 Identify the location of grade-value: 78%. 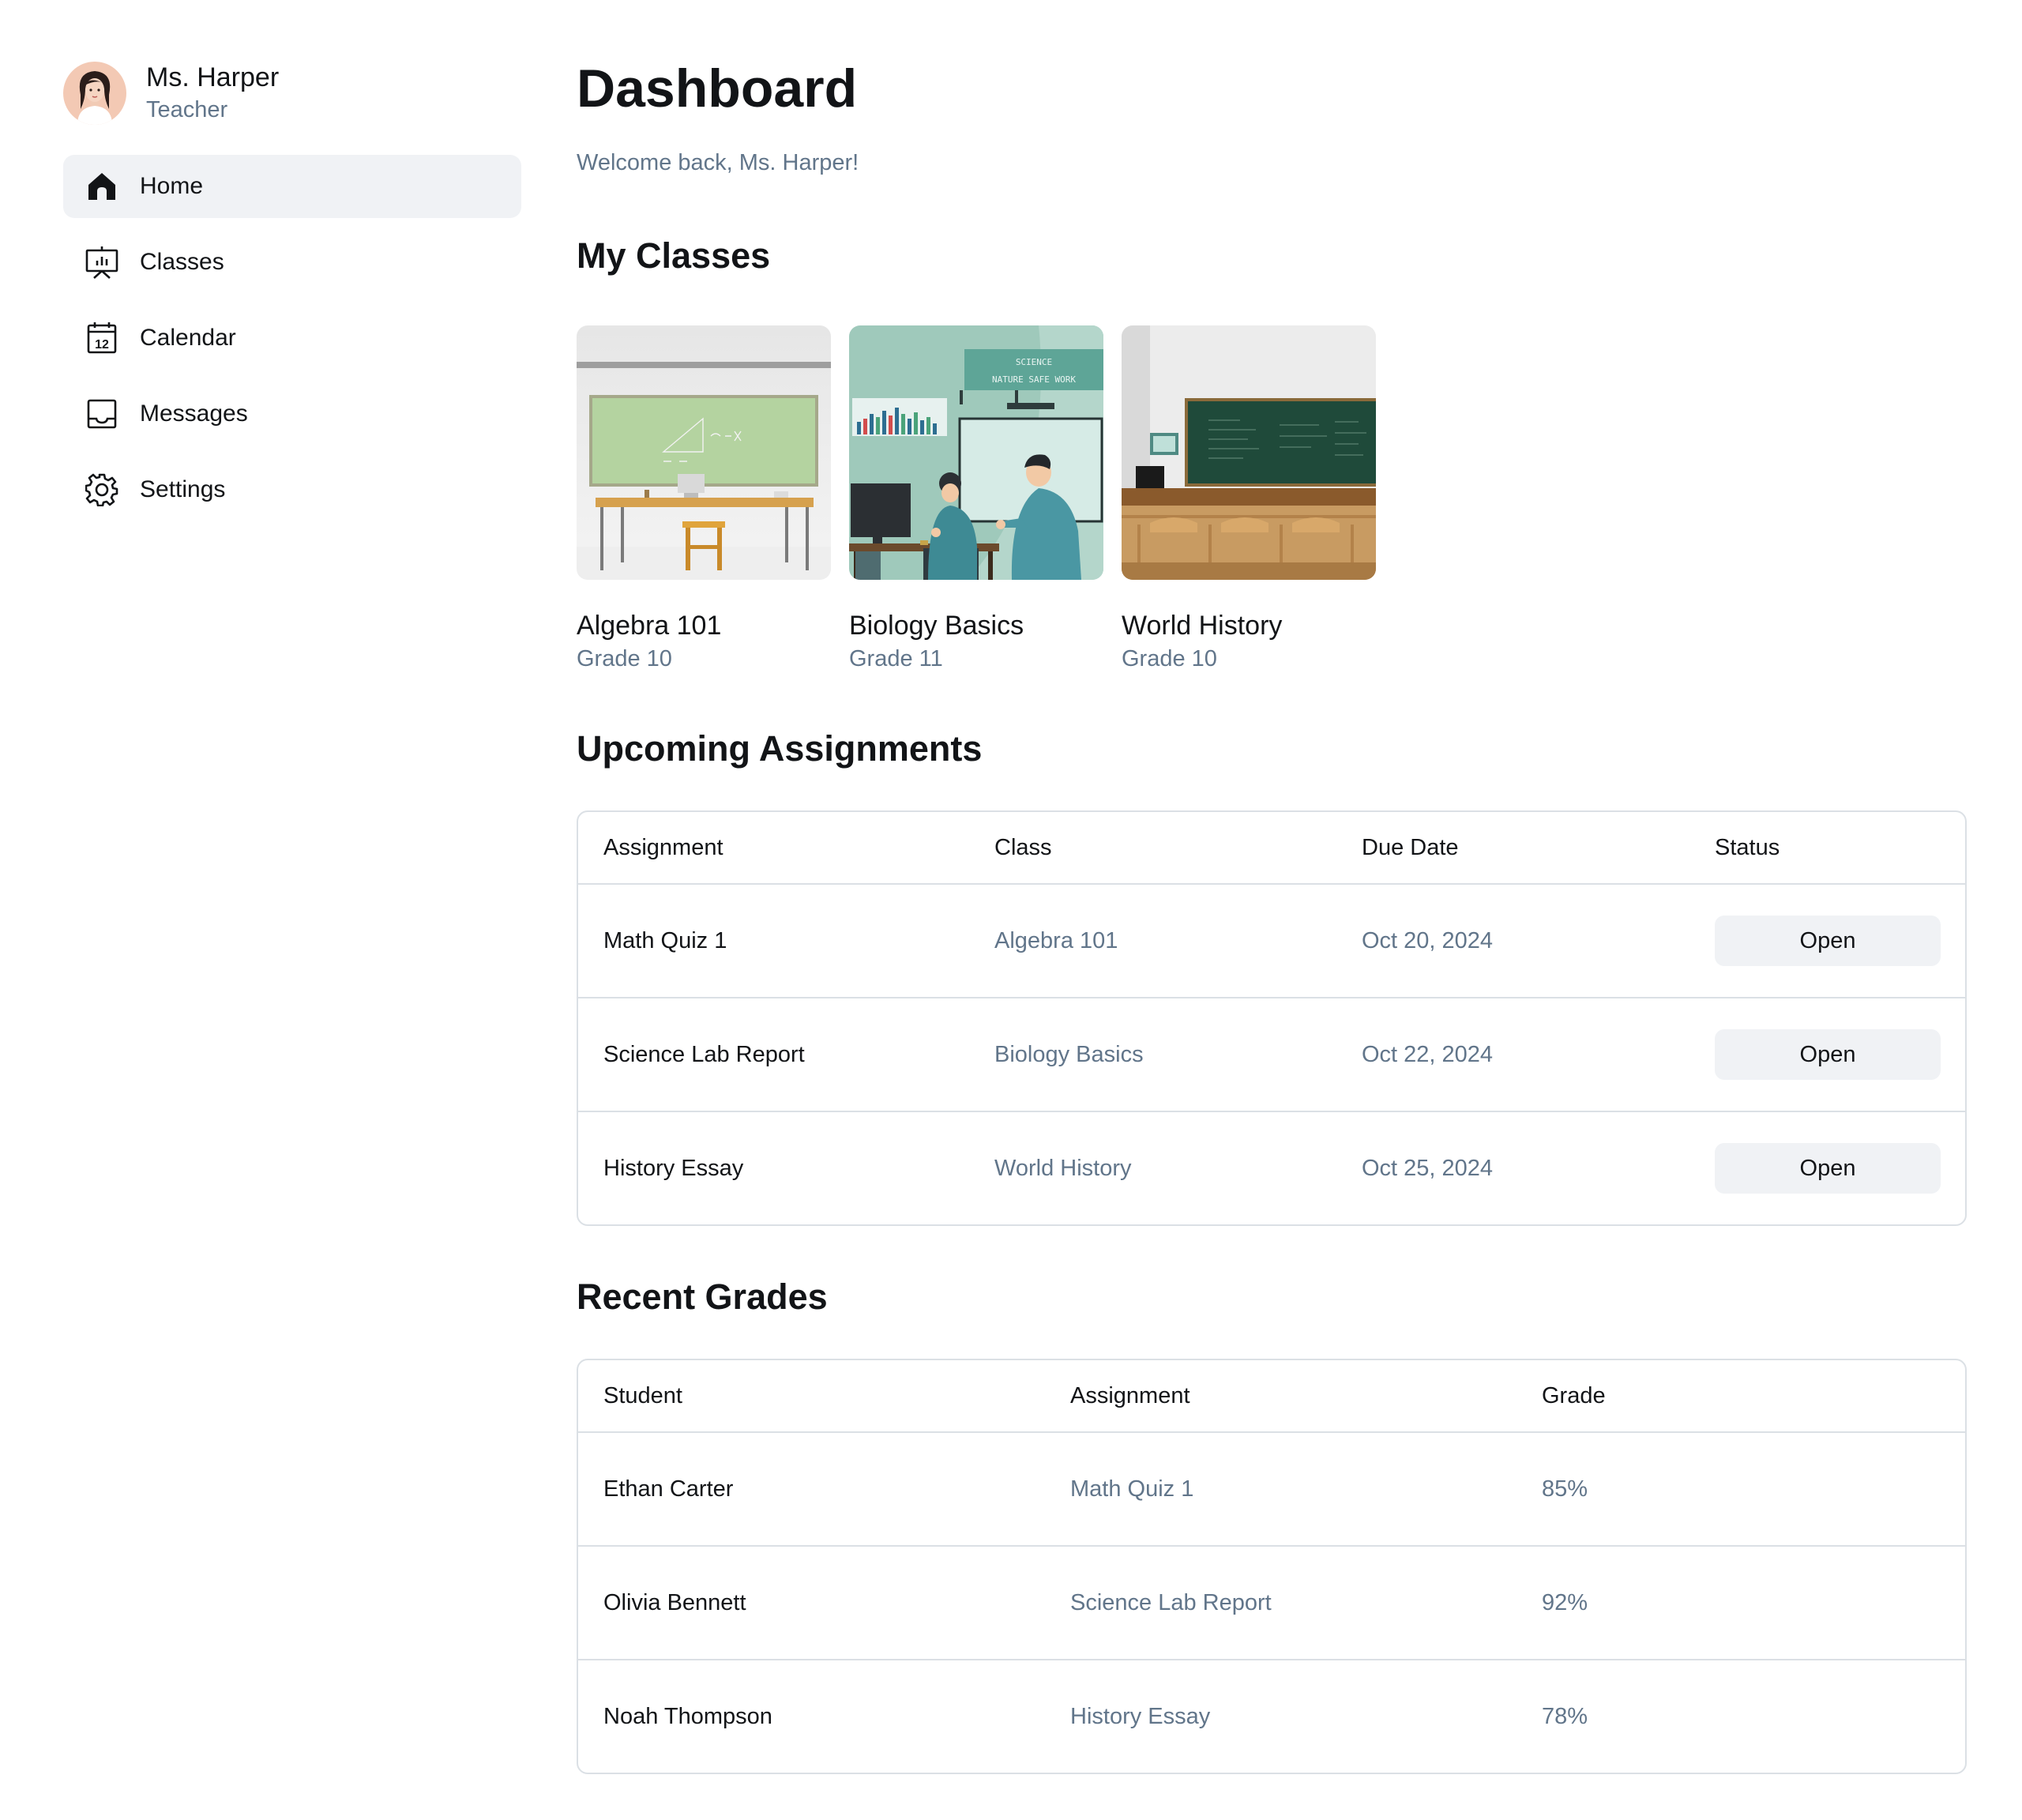
(1565, 1716).